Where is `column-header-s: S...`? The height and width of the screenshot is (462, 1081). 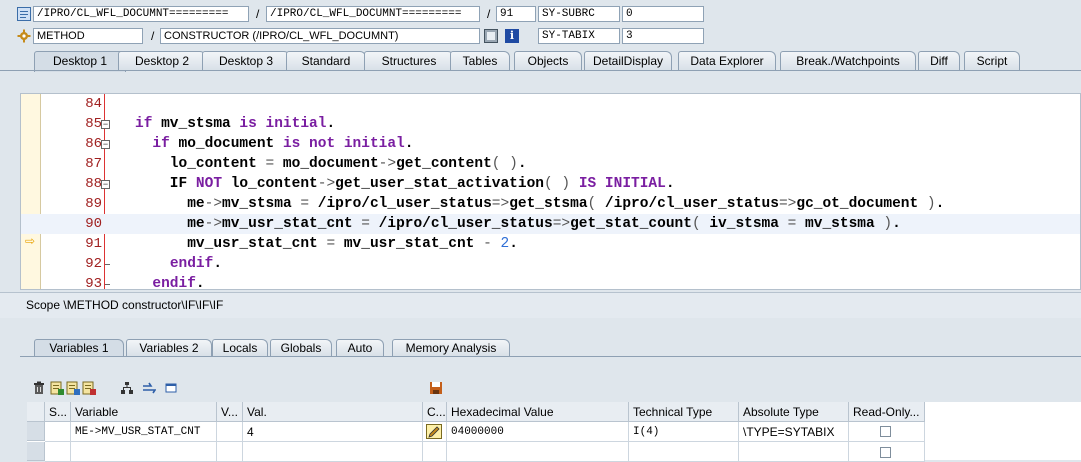 column-header-s: S... is located at coordinates (58, 412).